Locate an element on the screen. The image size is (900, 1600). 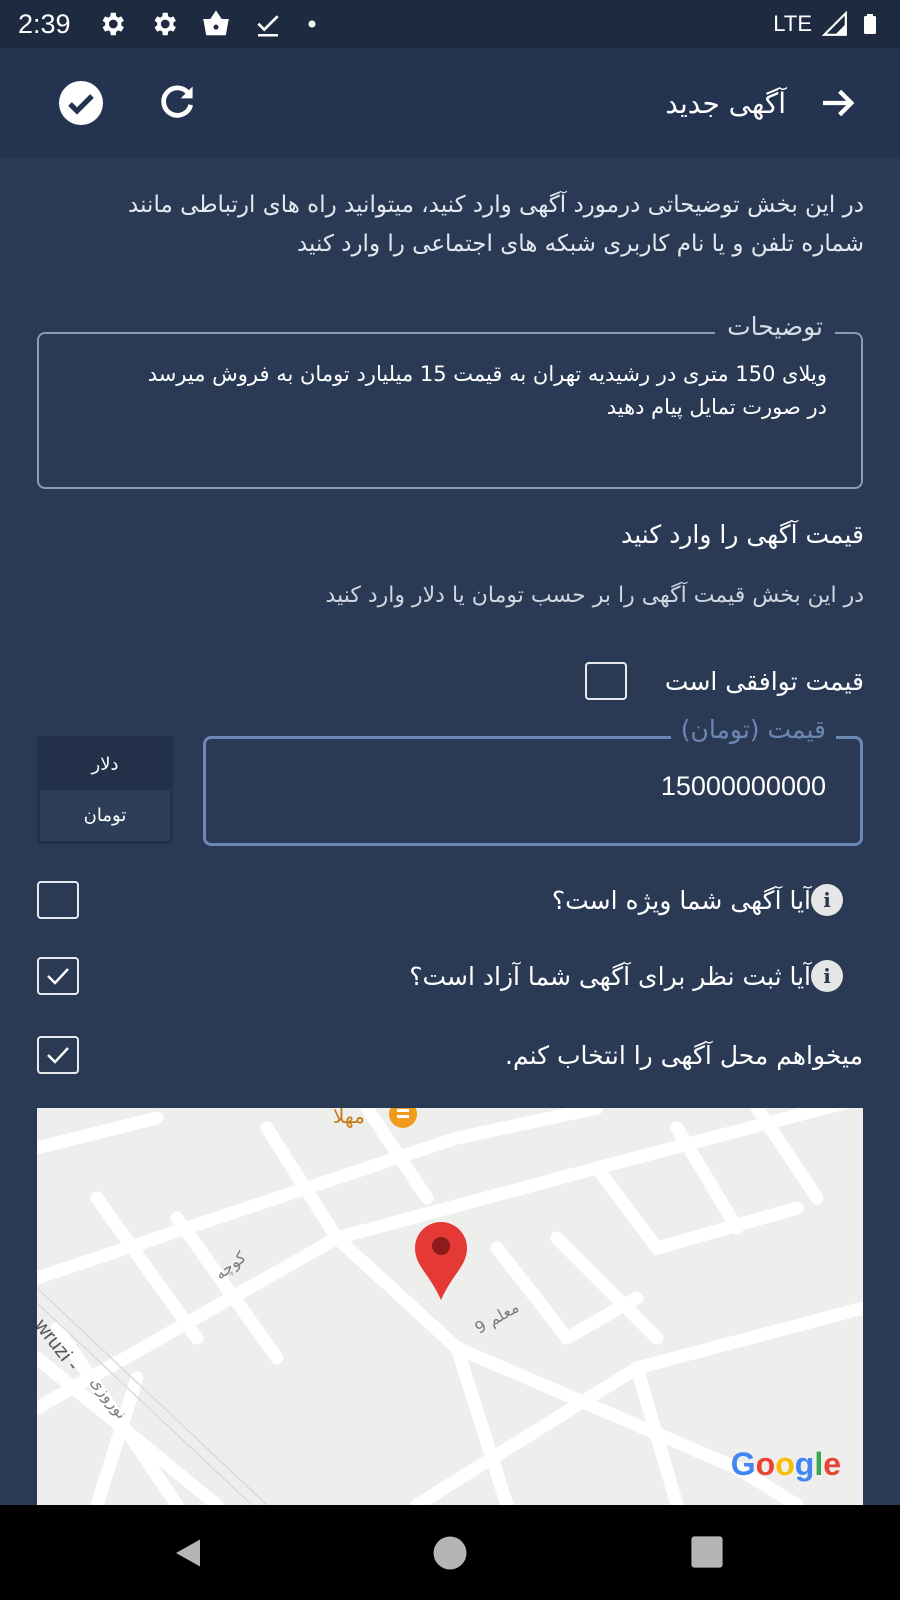
refresh-button is located at coordinates (177, 103).